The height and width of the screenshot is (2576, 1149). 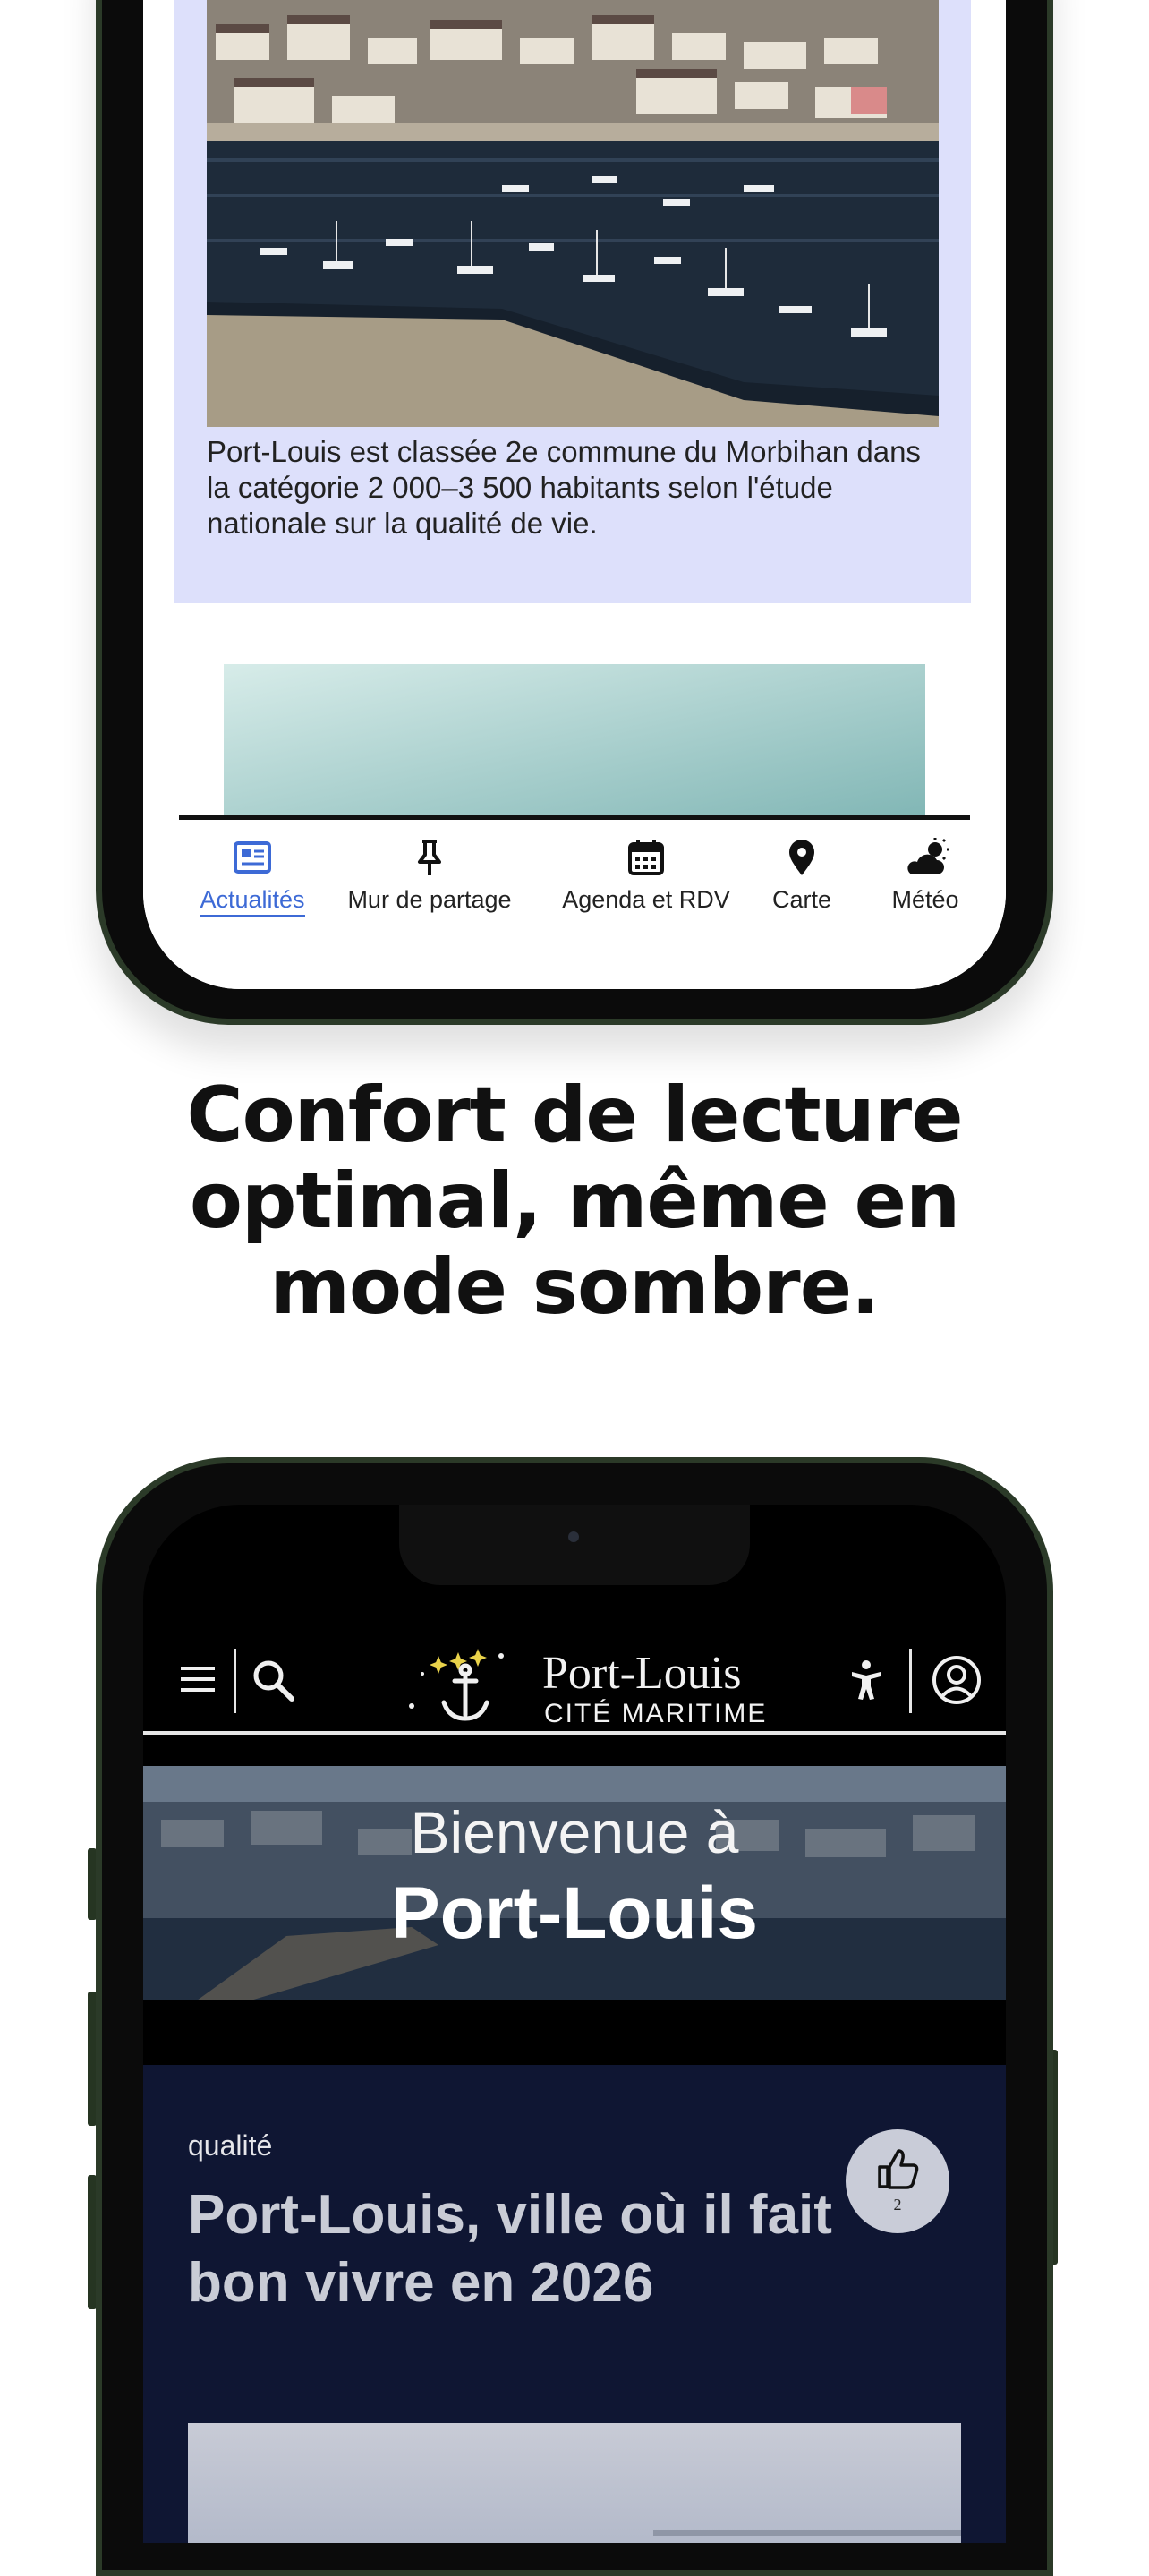 What do you see at coordinates (897, 2204) in the screenshot?
I see `like-count: 2` at bounding box center [897, 2204].